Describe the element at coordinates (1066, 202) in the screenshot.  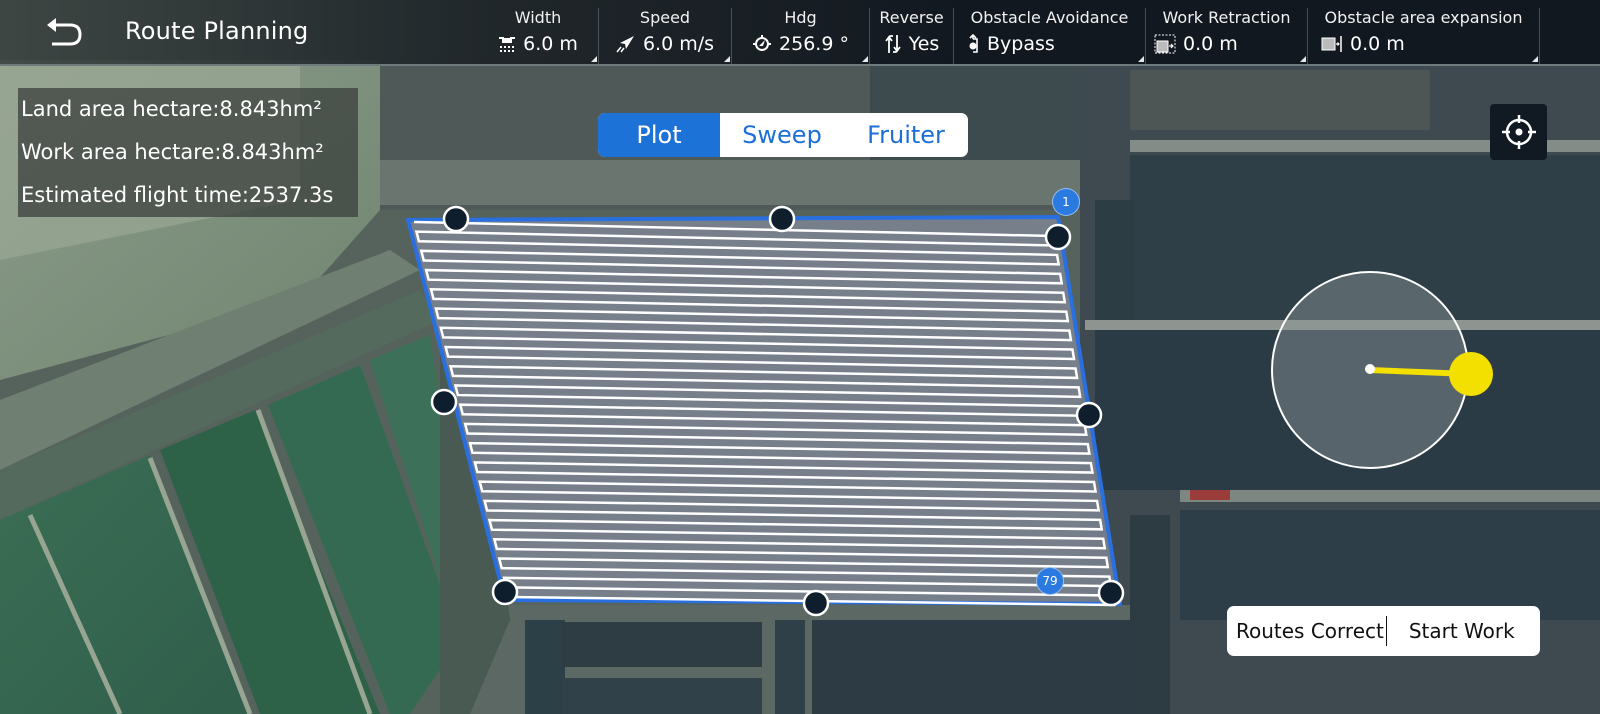
I see `waypoint-start-badge: 1` at that location.